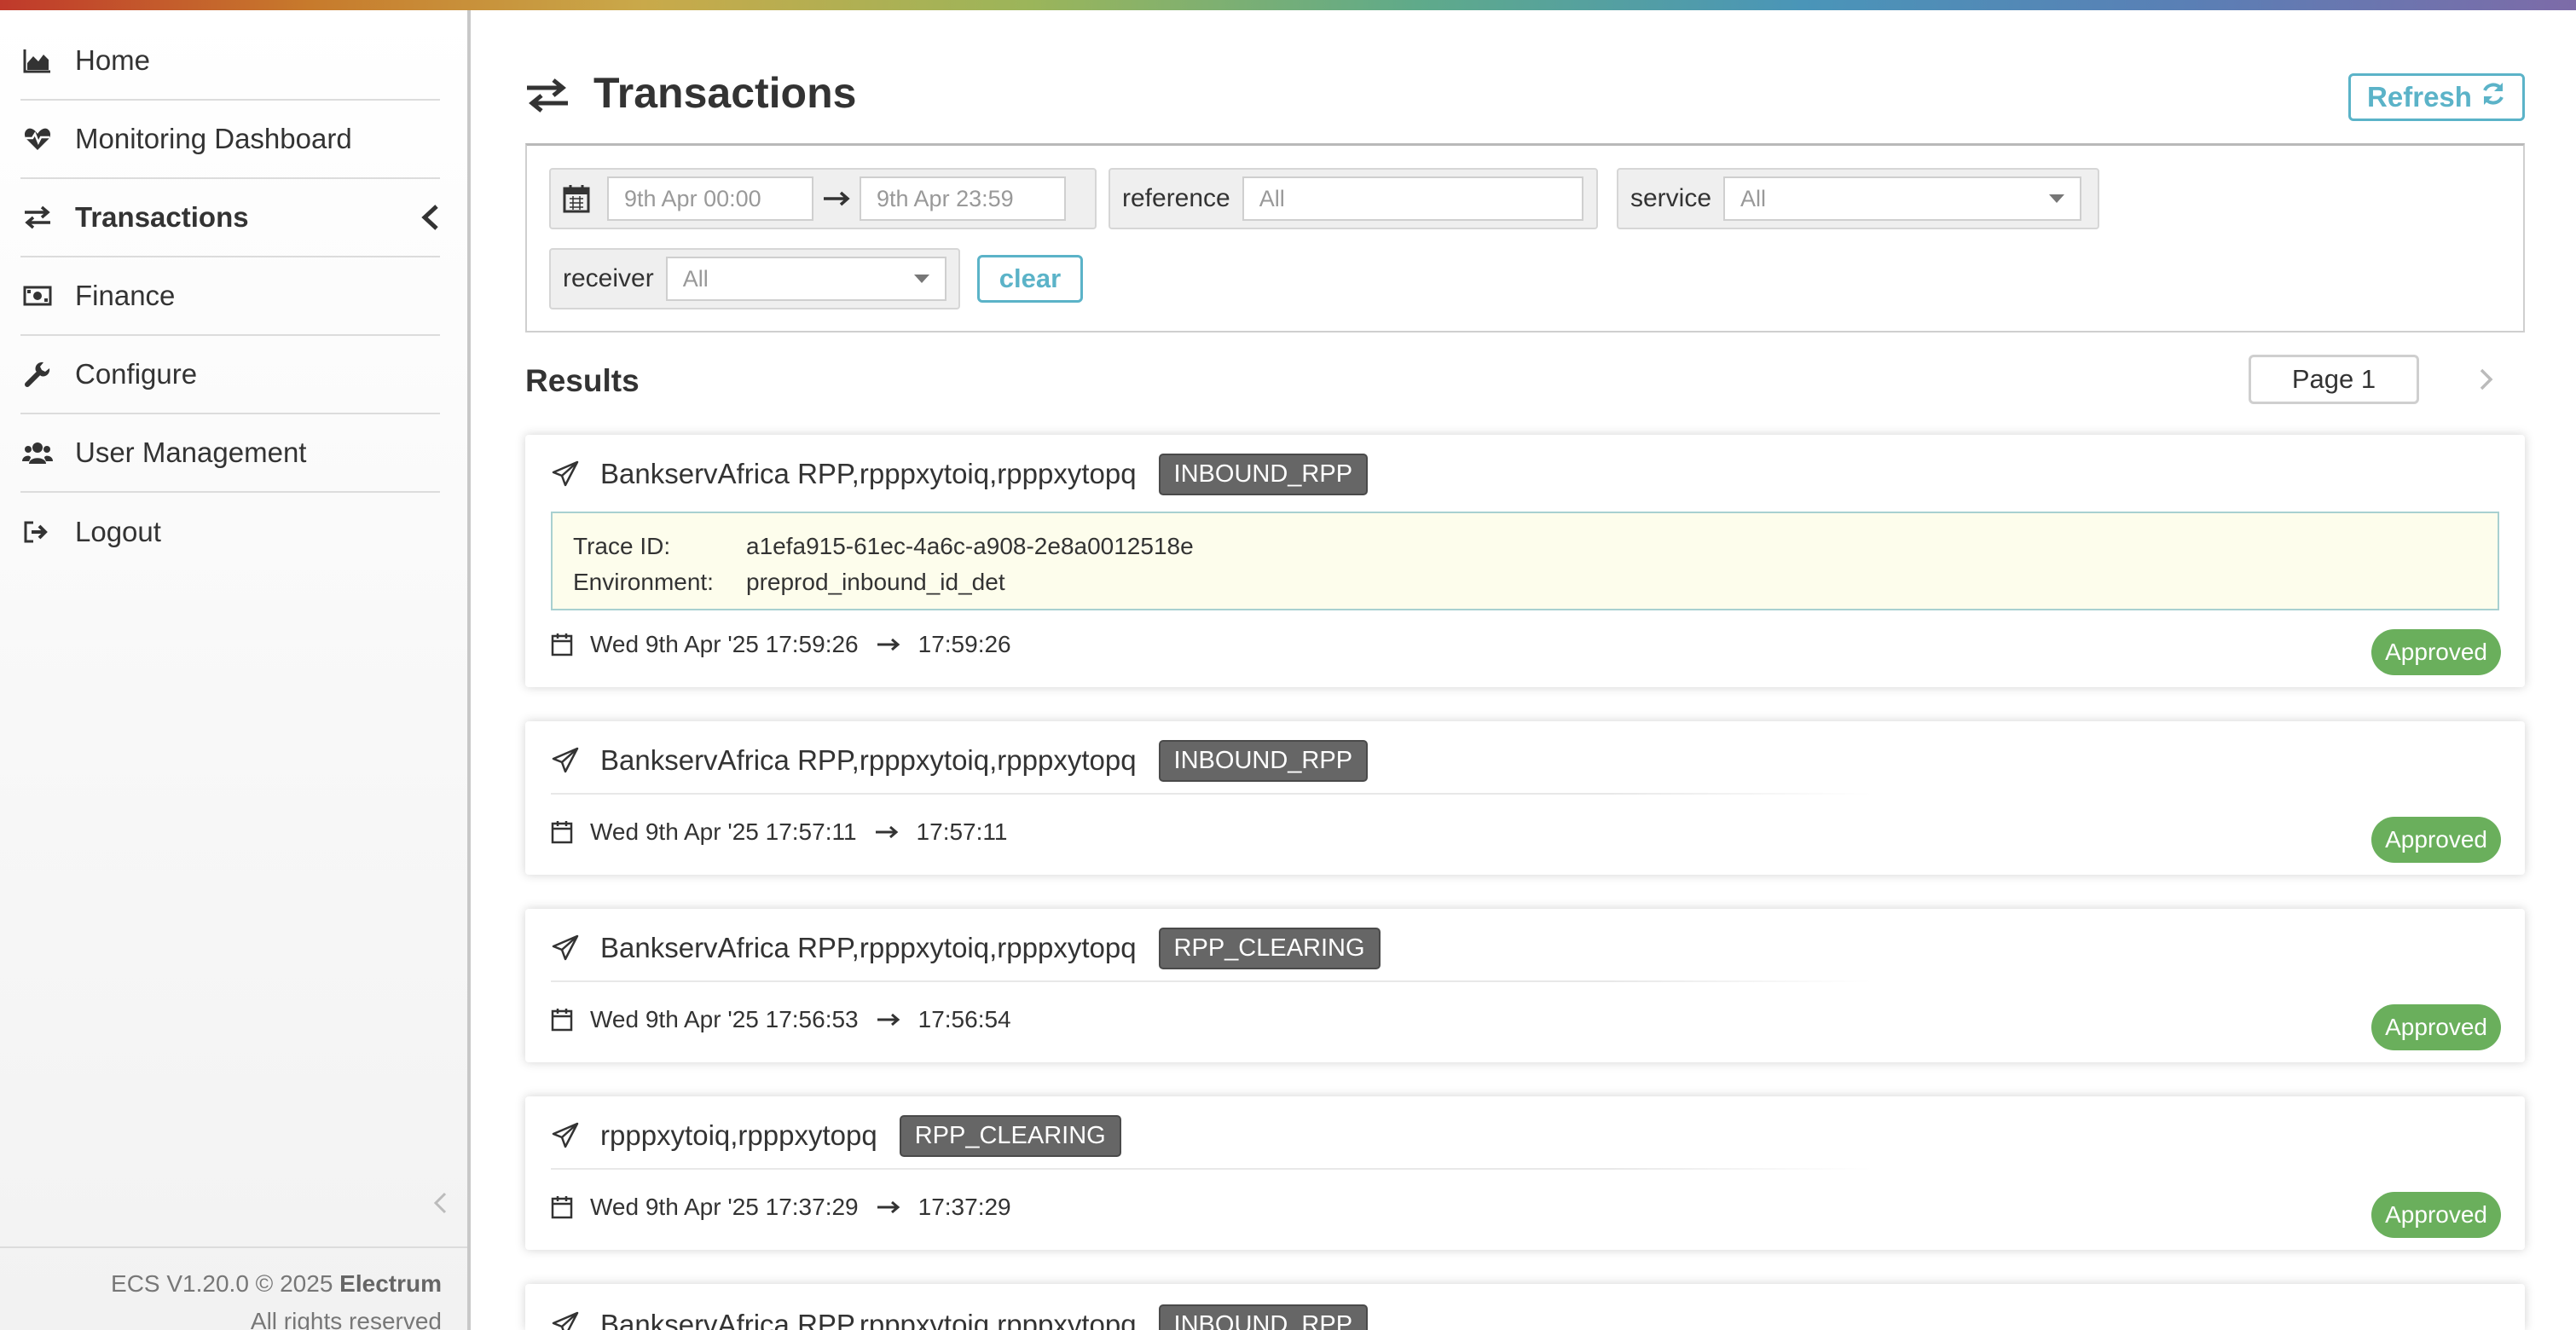 This screenshot has height=1330, width=2576. What do you see at coordinates (230, 532) in the screenshot?
I see `sidebar-item-logout: Logout` at bounding box center [230, 532].